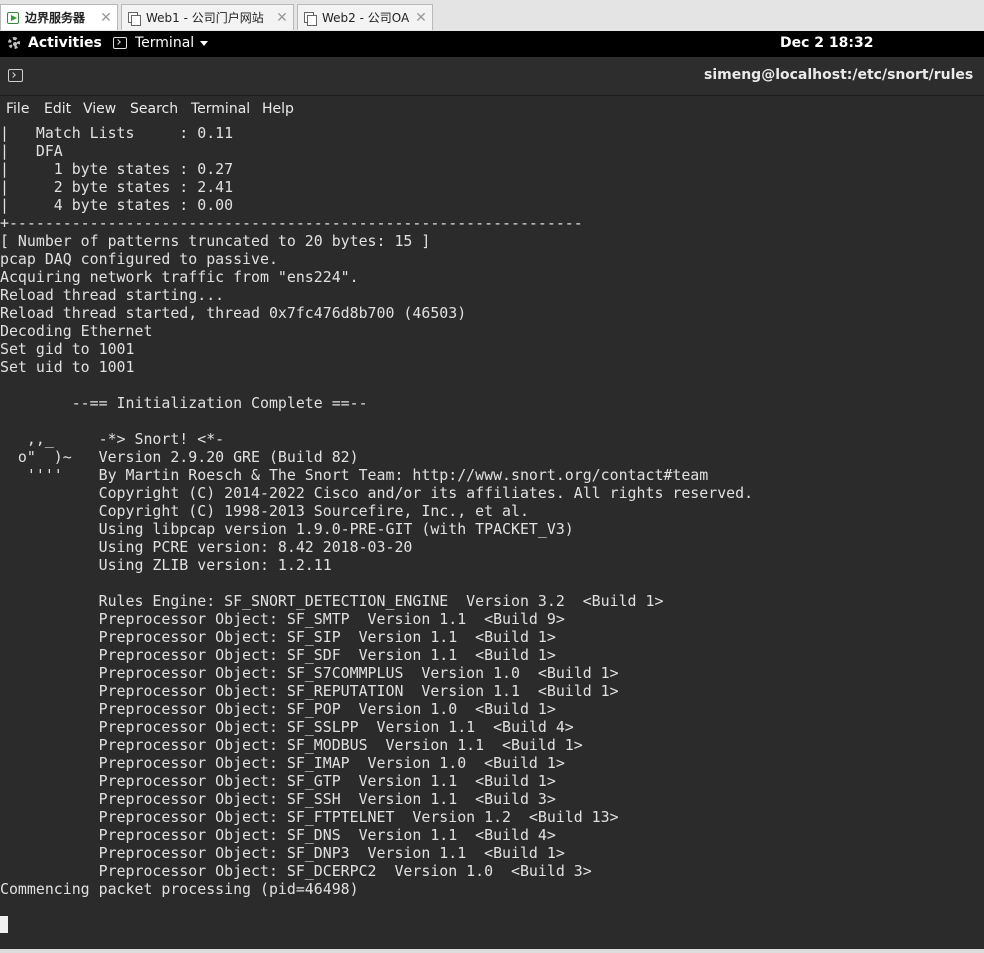 The width and height of the screenshot is (984, 953). I want to click on menu-search: Search, so click(154, 109).